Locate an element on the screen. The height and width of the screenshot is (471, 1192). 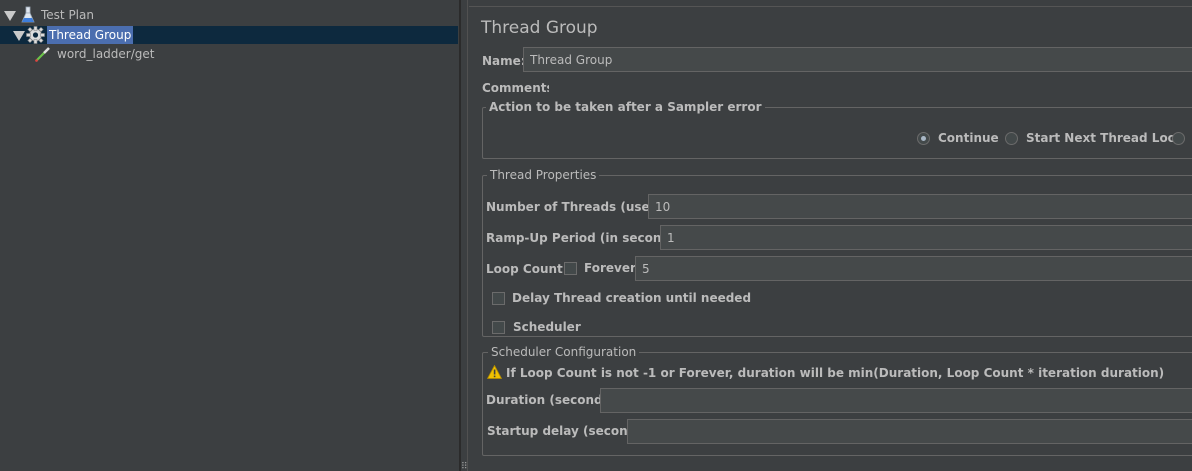
startup-delay-label: Startup delay (seconds) is located at coordinates (568, 431).